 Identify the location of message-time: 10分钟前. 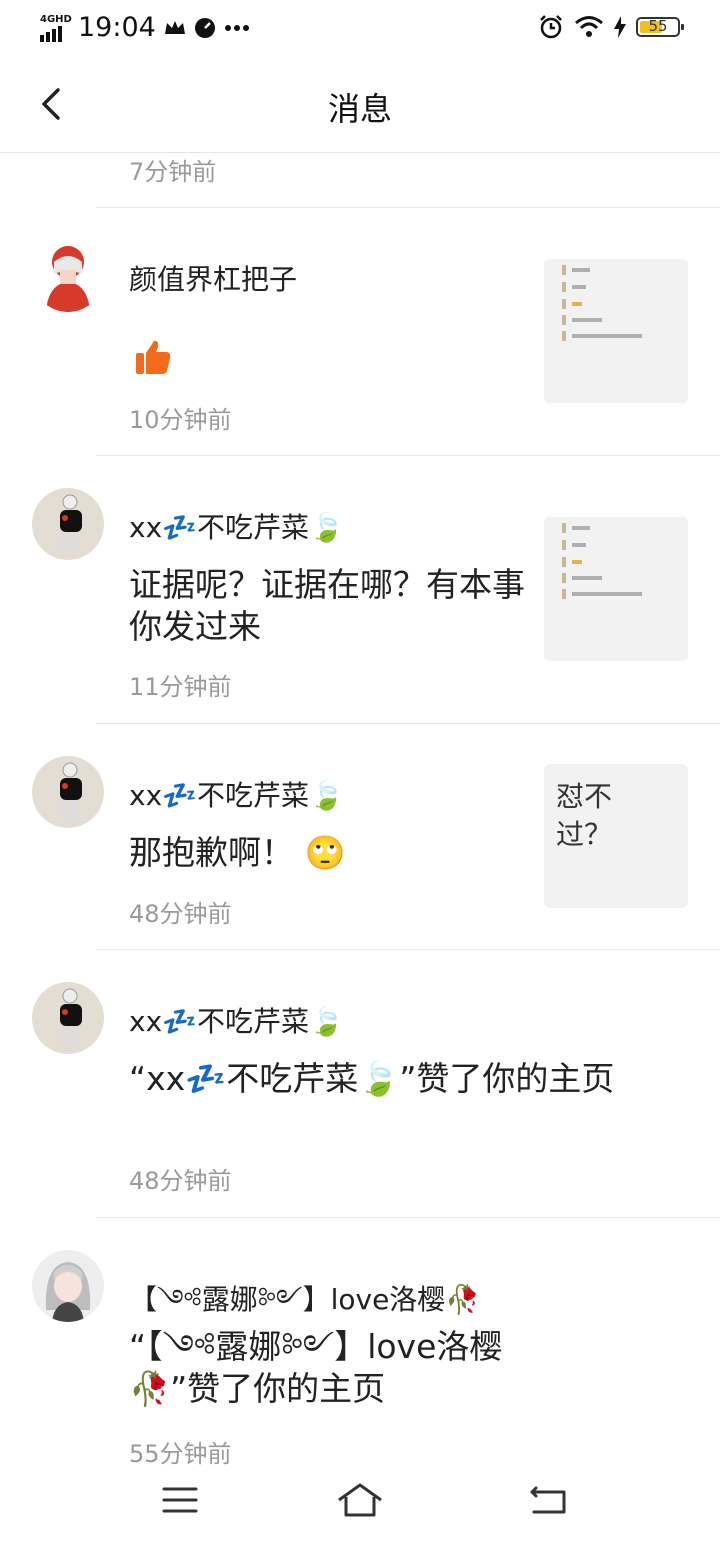
(180, 420).